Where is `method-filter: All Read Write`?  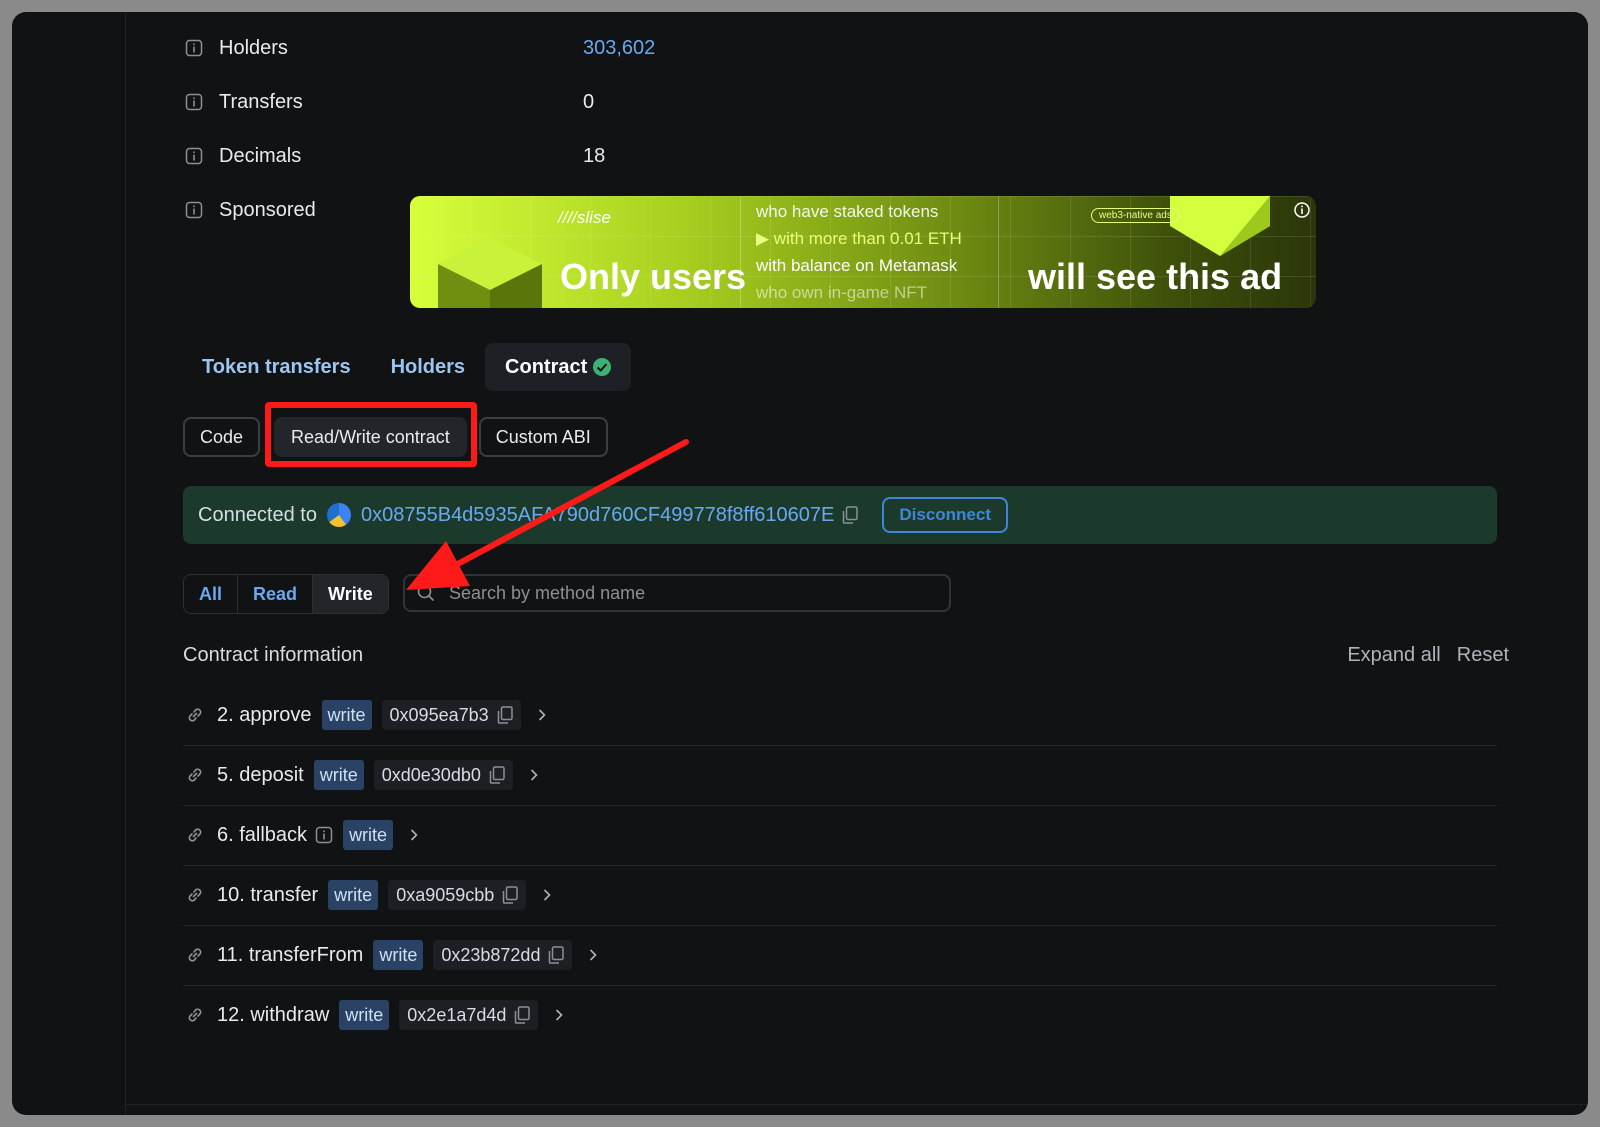 method-filter: All Read Write is located at coordinates (286, 594).